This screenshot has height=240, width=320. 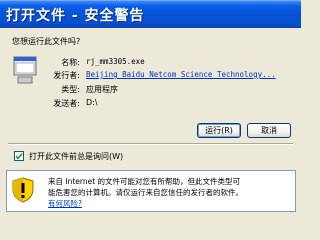 I want to click on name-label: 名称:, so click(x=70, y=62).